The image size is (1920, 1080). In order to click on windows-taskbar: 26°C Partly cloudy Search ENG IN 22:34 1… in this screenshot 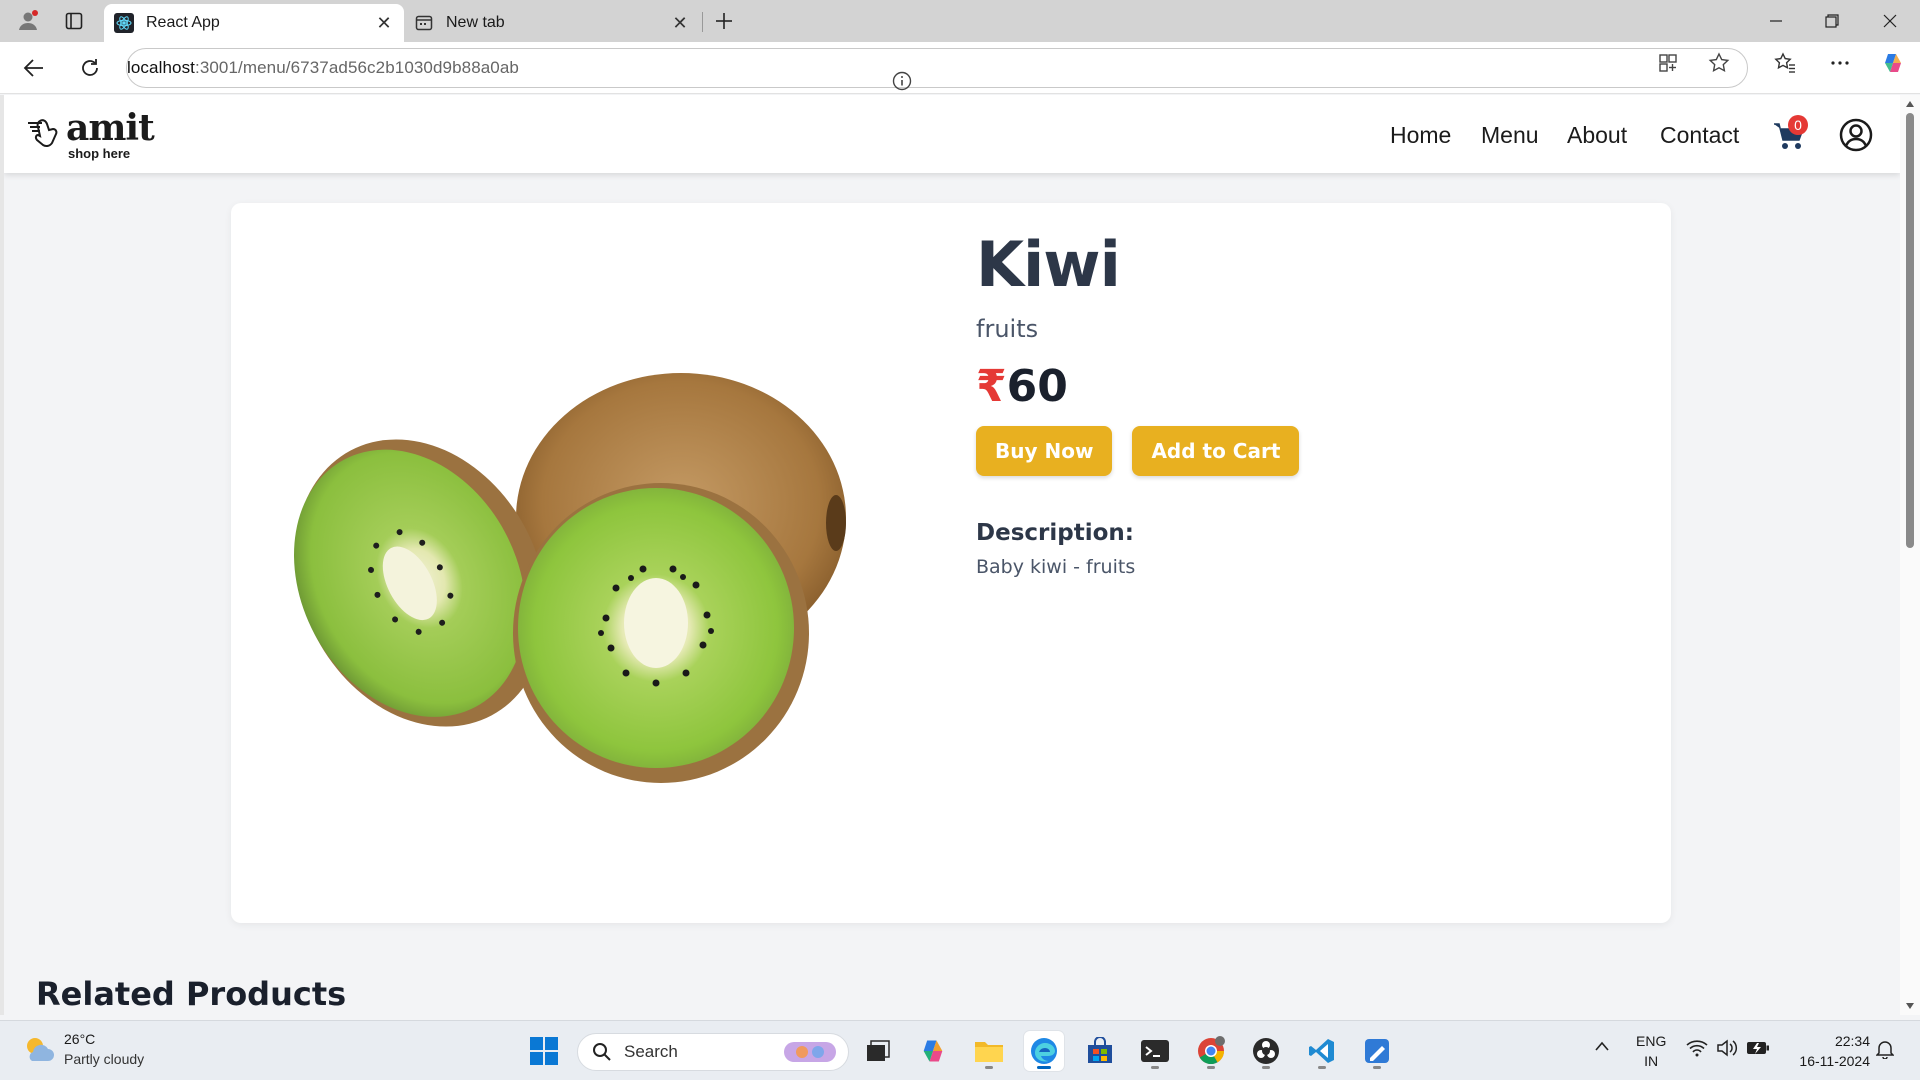, I will do `click(960, 1050)`.